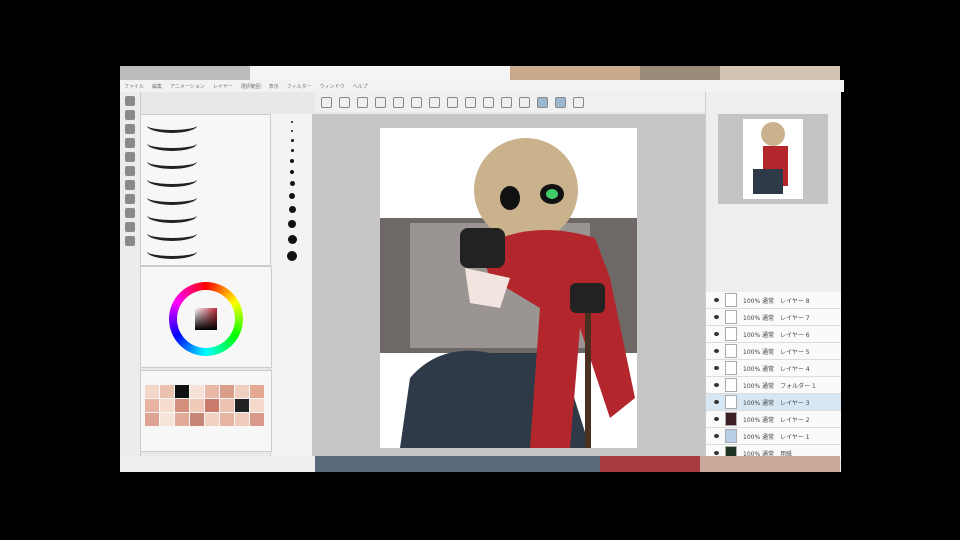 The height and width of the screenshot is (540, 960). What do you see at coordinates (398, 102) in the screenshot?
I see `undo-icon` at bounding box center [398, 102].